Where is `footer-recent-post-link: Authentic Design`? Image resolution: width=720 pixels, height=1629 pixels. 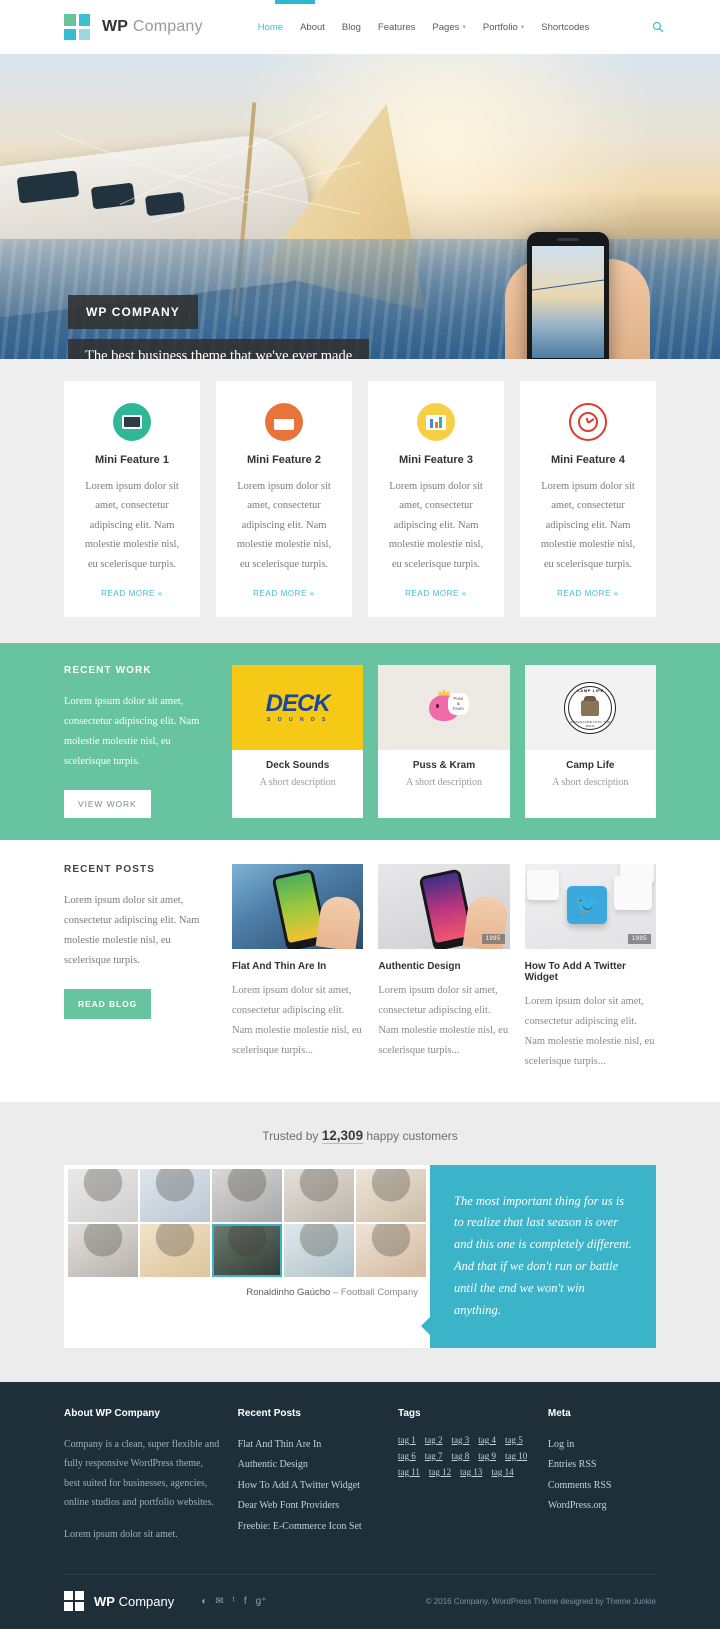 footer-recent-post-link: Authentic Design is located at coordinates (309, 1465).